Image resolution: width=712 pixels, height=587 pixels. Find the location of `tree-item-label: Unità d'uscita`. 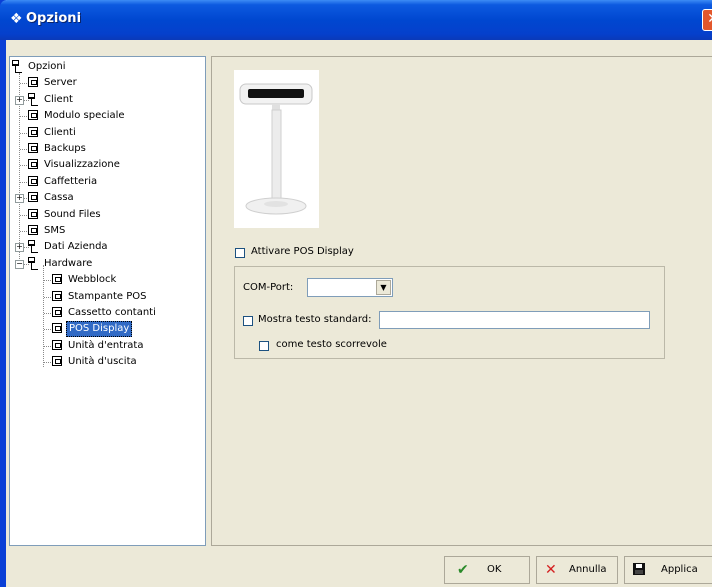

tree-item-label: Unità d'uscita is located at coordinates (102, 362).